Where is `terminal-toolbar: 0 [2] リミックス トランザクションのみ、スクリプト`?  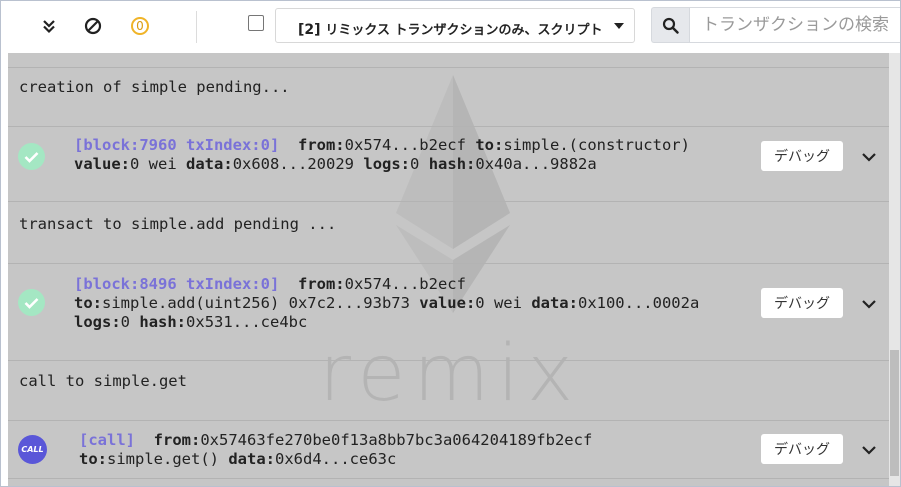 terminal-toolbar: 0 [2] リミックス トランザクションのみ、スクリプト is located at coordinates (450, 27).